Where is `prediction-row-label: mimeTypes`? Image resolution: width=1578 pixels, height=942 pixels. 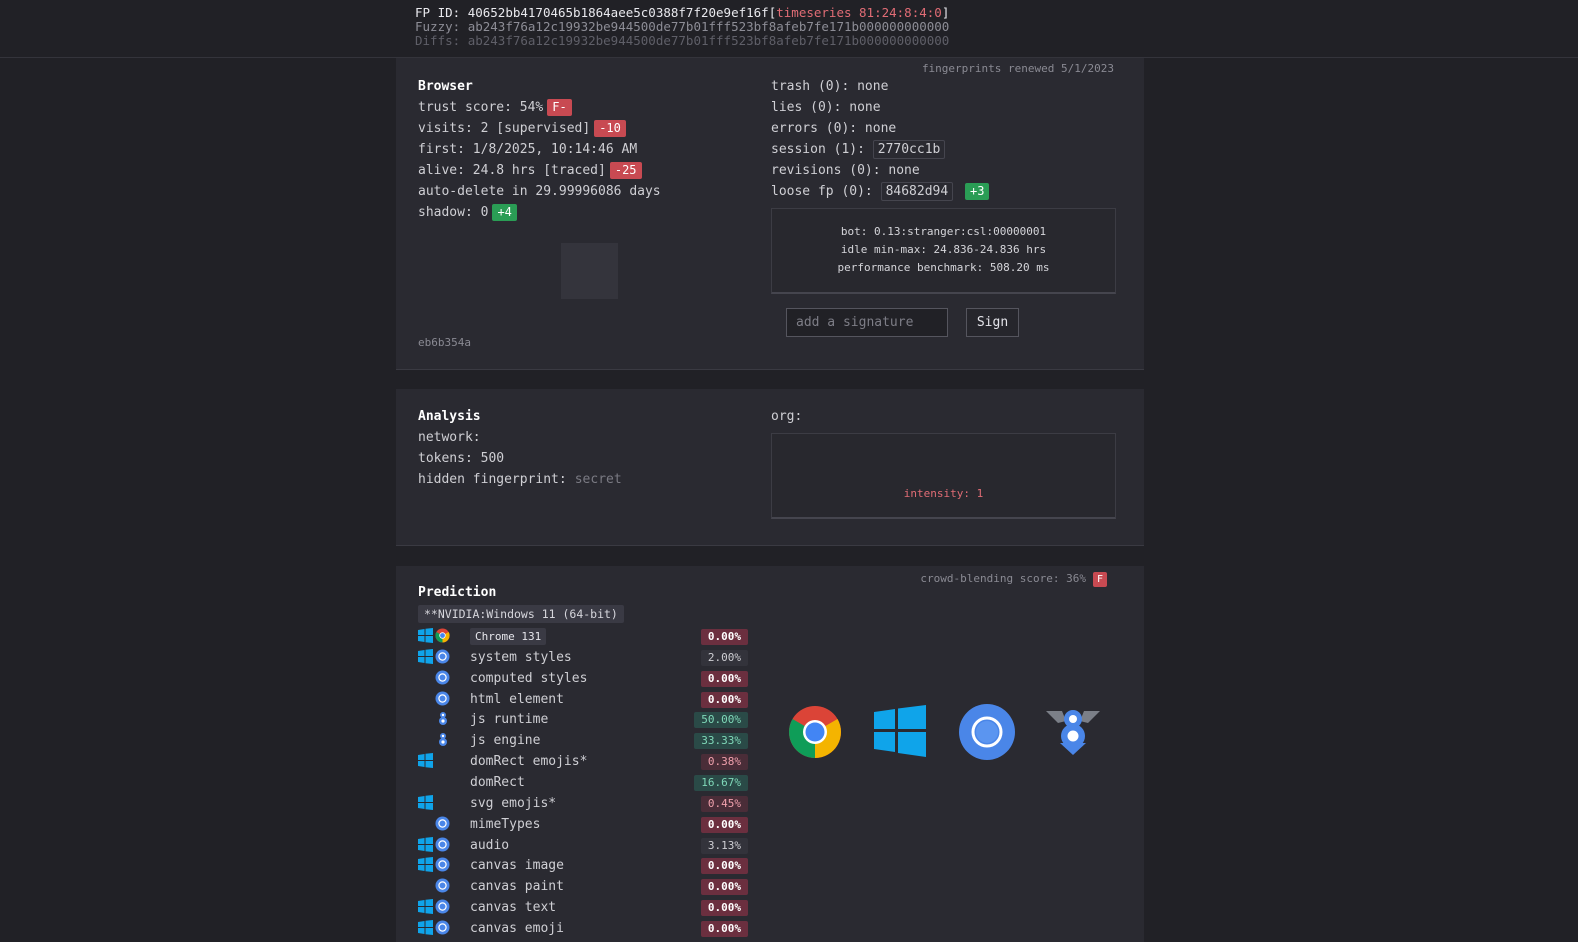
prediction-row-label: mimeTypes is located at coordinates (505, 824).